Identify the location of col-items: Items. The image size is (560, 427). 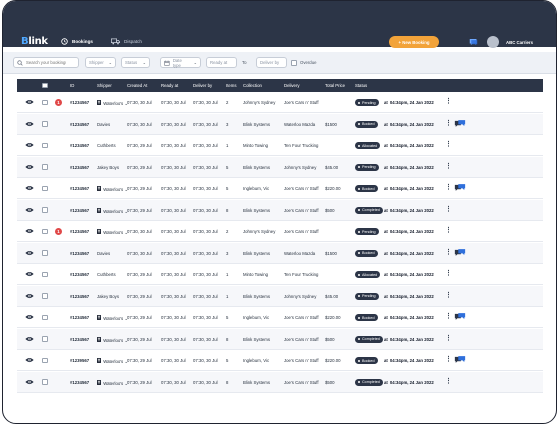
(231, 85).